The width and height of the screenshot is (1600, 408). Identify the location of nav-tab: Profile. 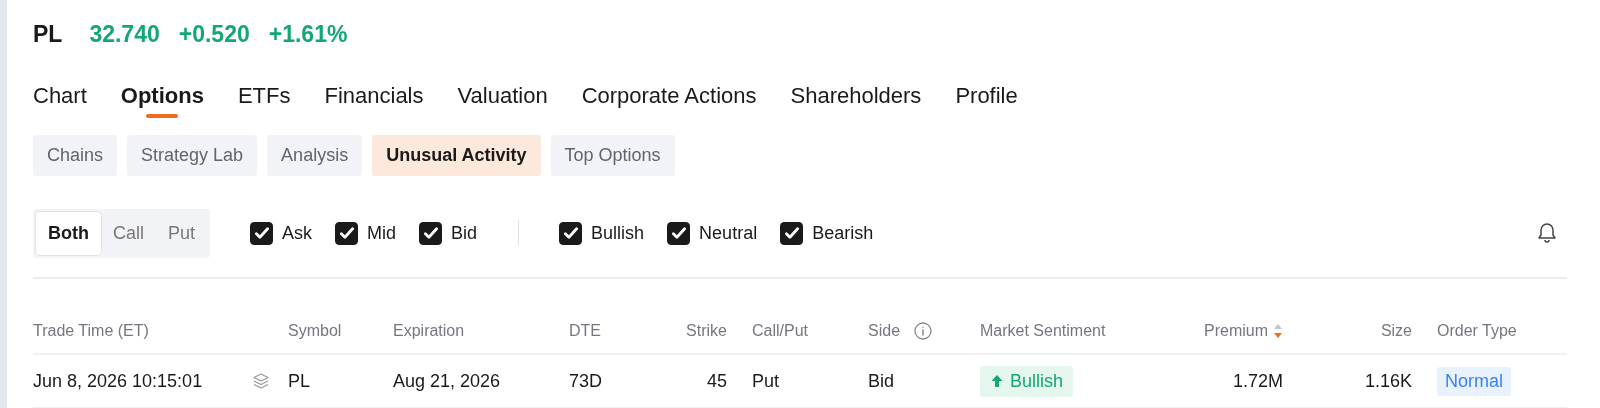
(986, 98).